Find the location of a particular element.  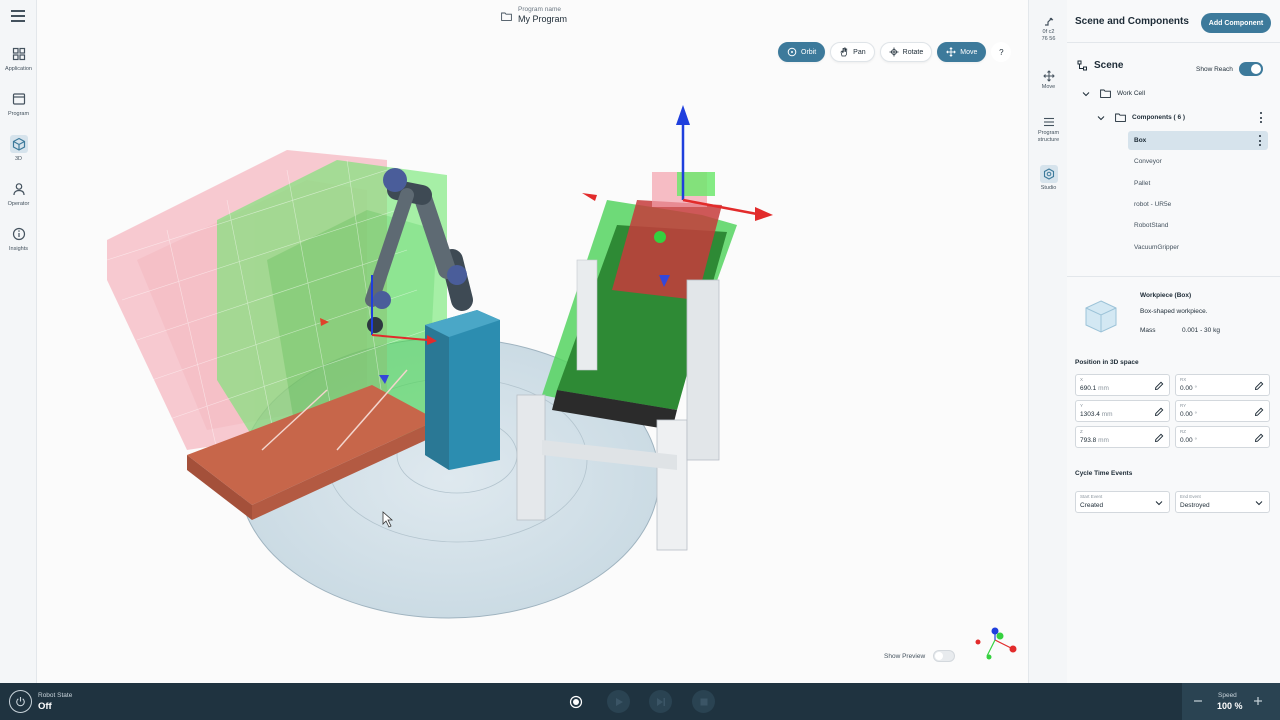

help-button: ? is located at coordinates (1001, 52).